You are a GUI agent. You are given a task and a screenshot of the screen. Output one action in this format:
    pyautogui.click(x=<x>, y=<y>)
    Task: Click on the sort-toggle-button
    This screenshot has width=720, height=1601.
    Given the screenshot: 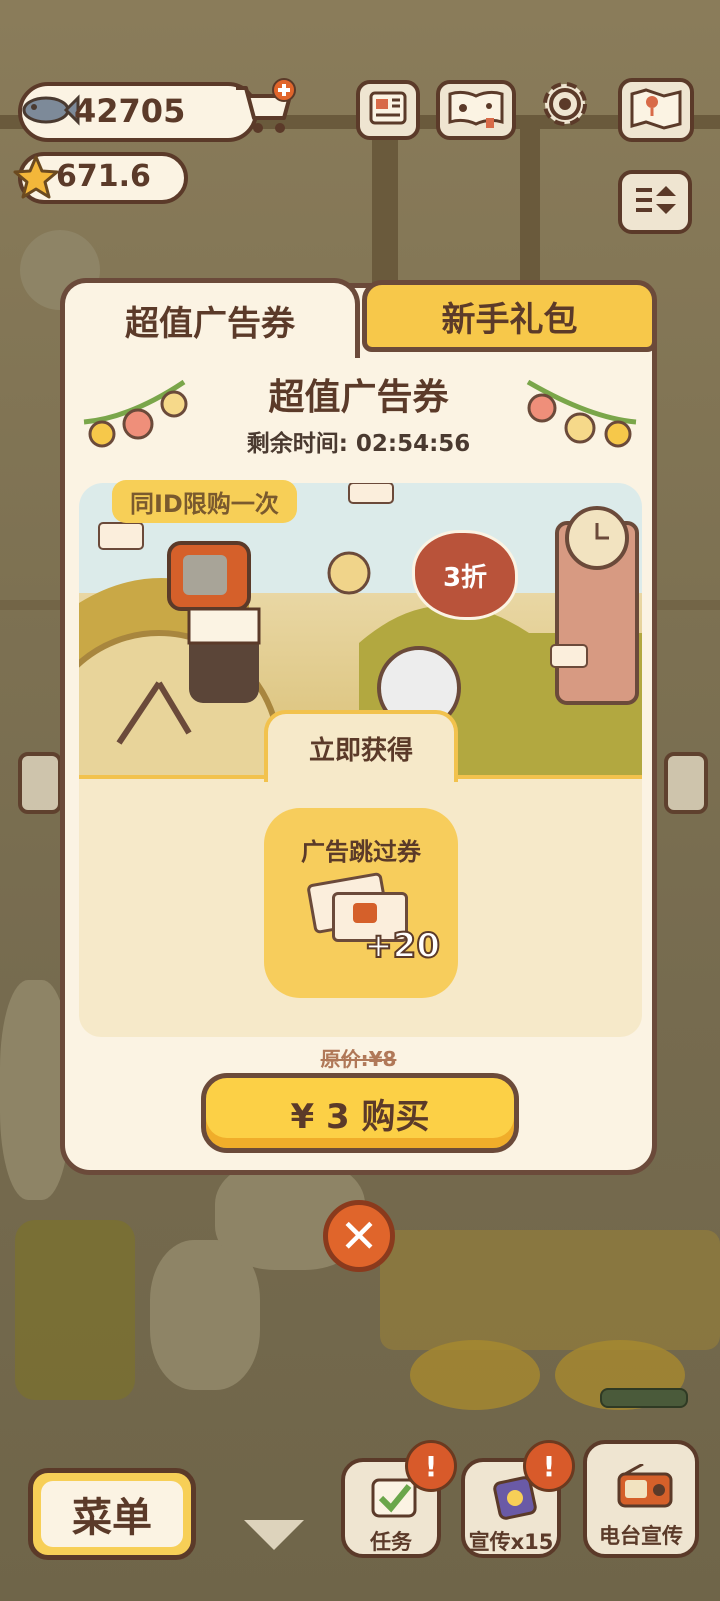 What is the action you would take?
    pyautogui.click(x=655, y=202)
    